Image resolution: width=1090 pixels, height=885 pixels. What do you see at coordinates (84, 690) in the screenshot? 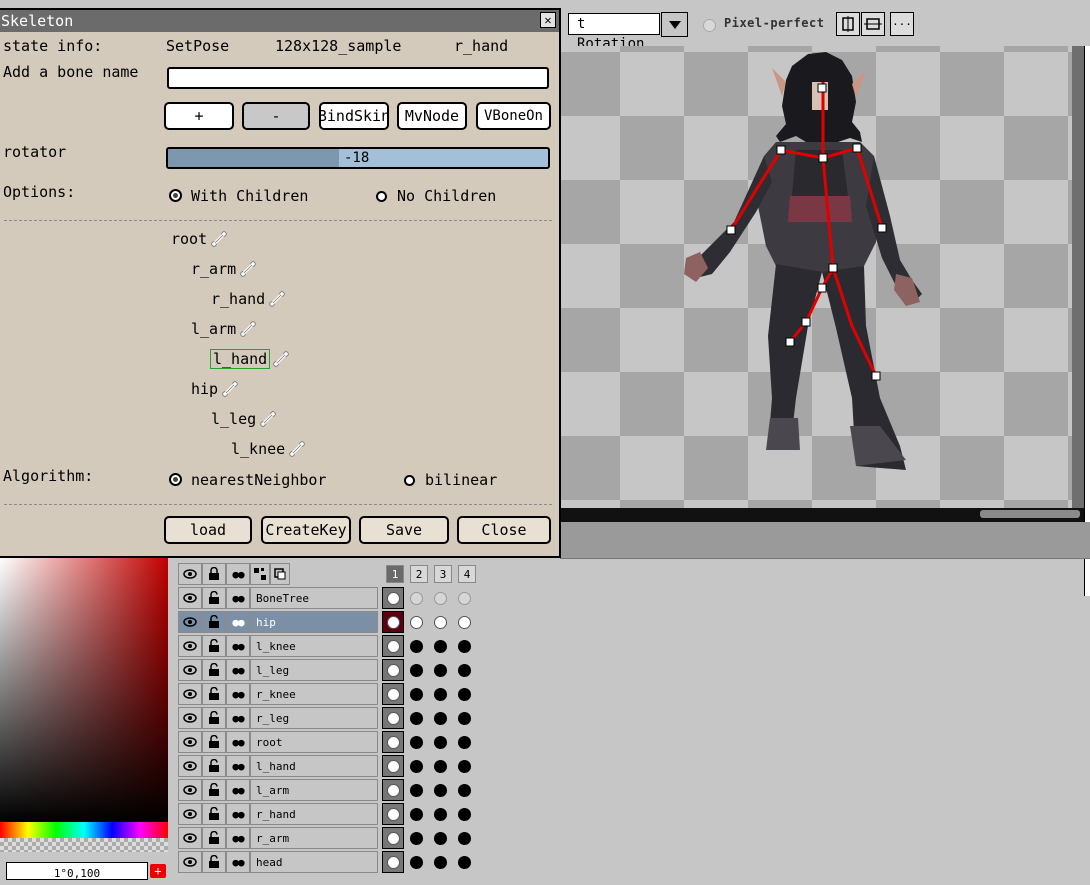
I see `color-saturation-value-picker` at bounding box center [84, 690].